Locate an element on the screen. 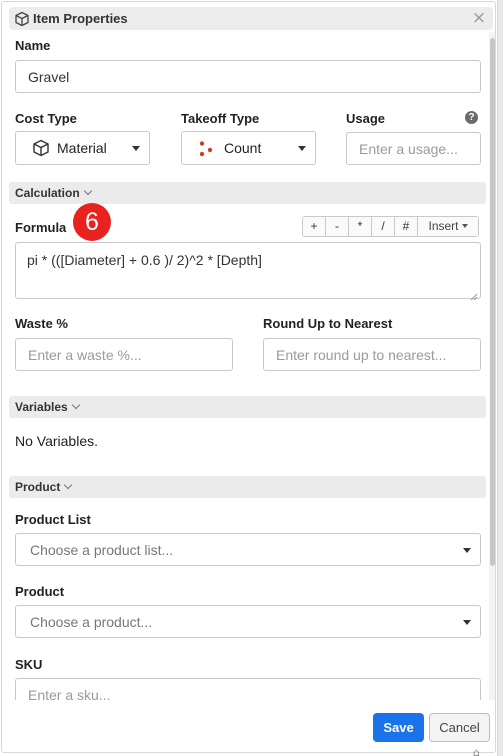 This screenshot has height=756, width=503. product-list-label: Product List is located at coordinates (53, 519).